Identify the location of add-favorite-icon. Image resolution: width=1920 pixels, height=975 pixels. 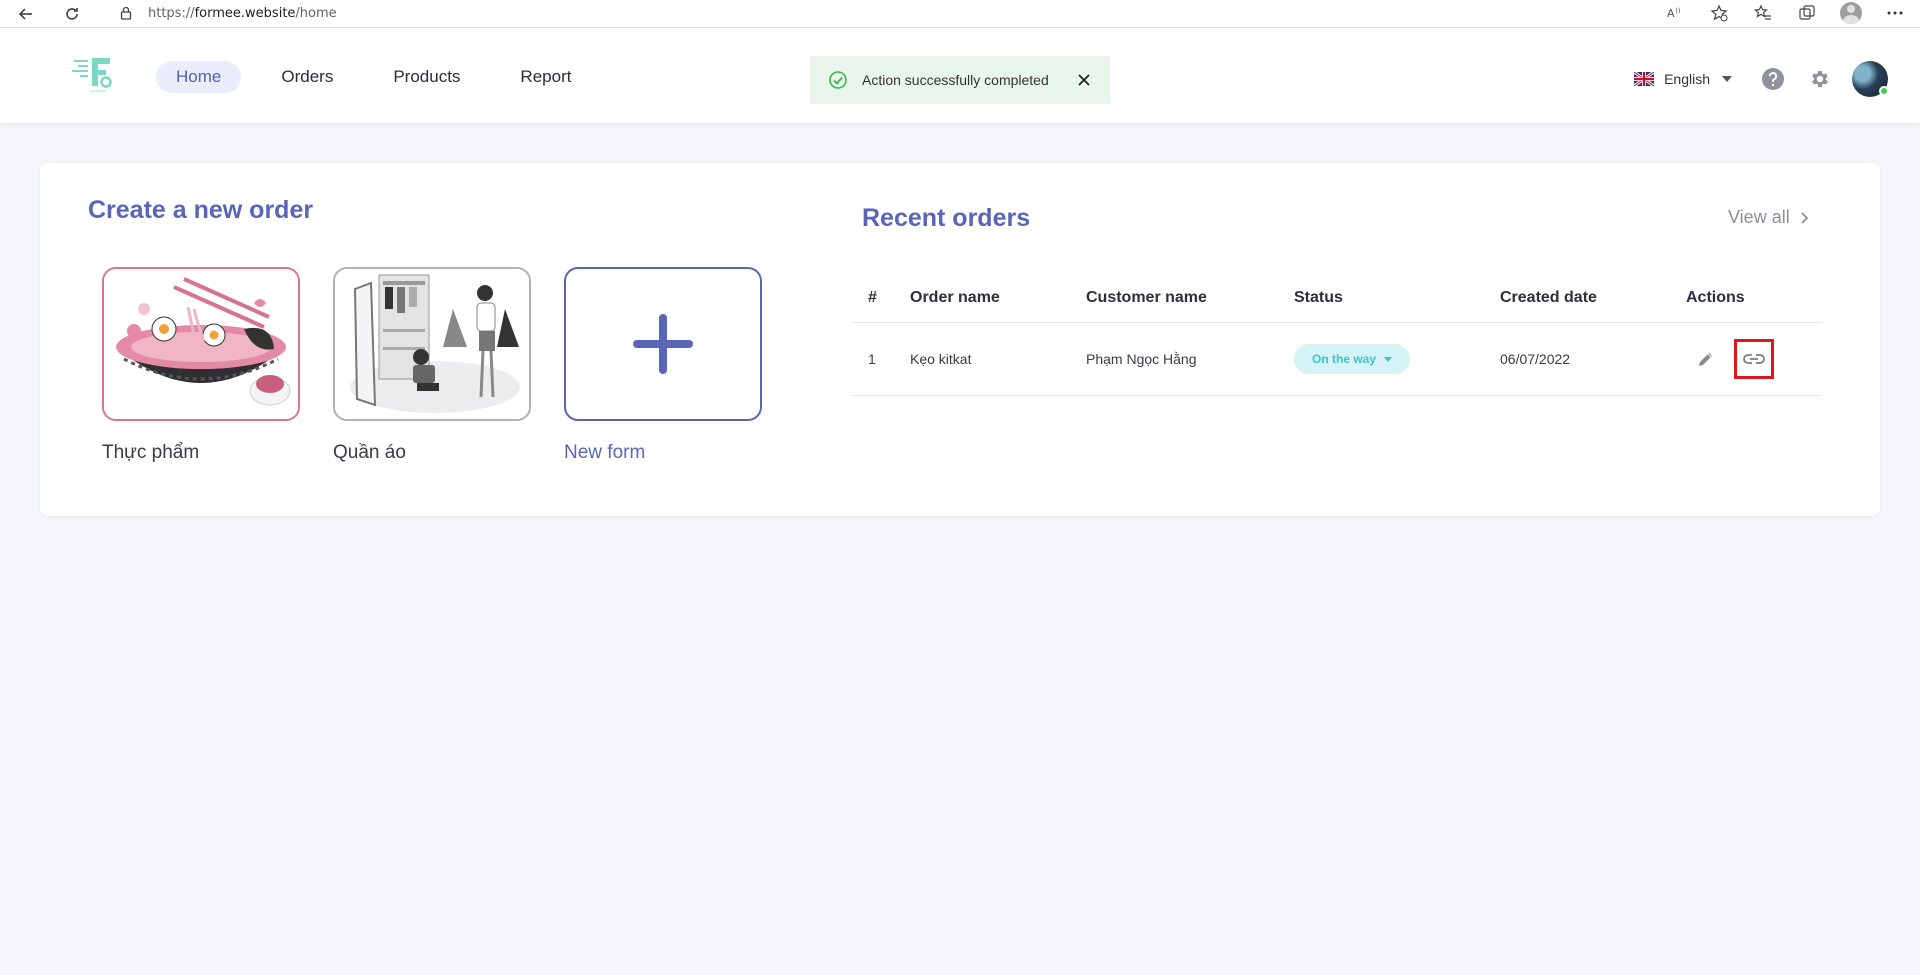
(1719, 13).